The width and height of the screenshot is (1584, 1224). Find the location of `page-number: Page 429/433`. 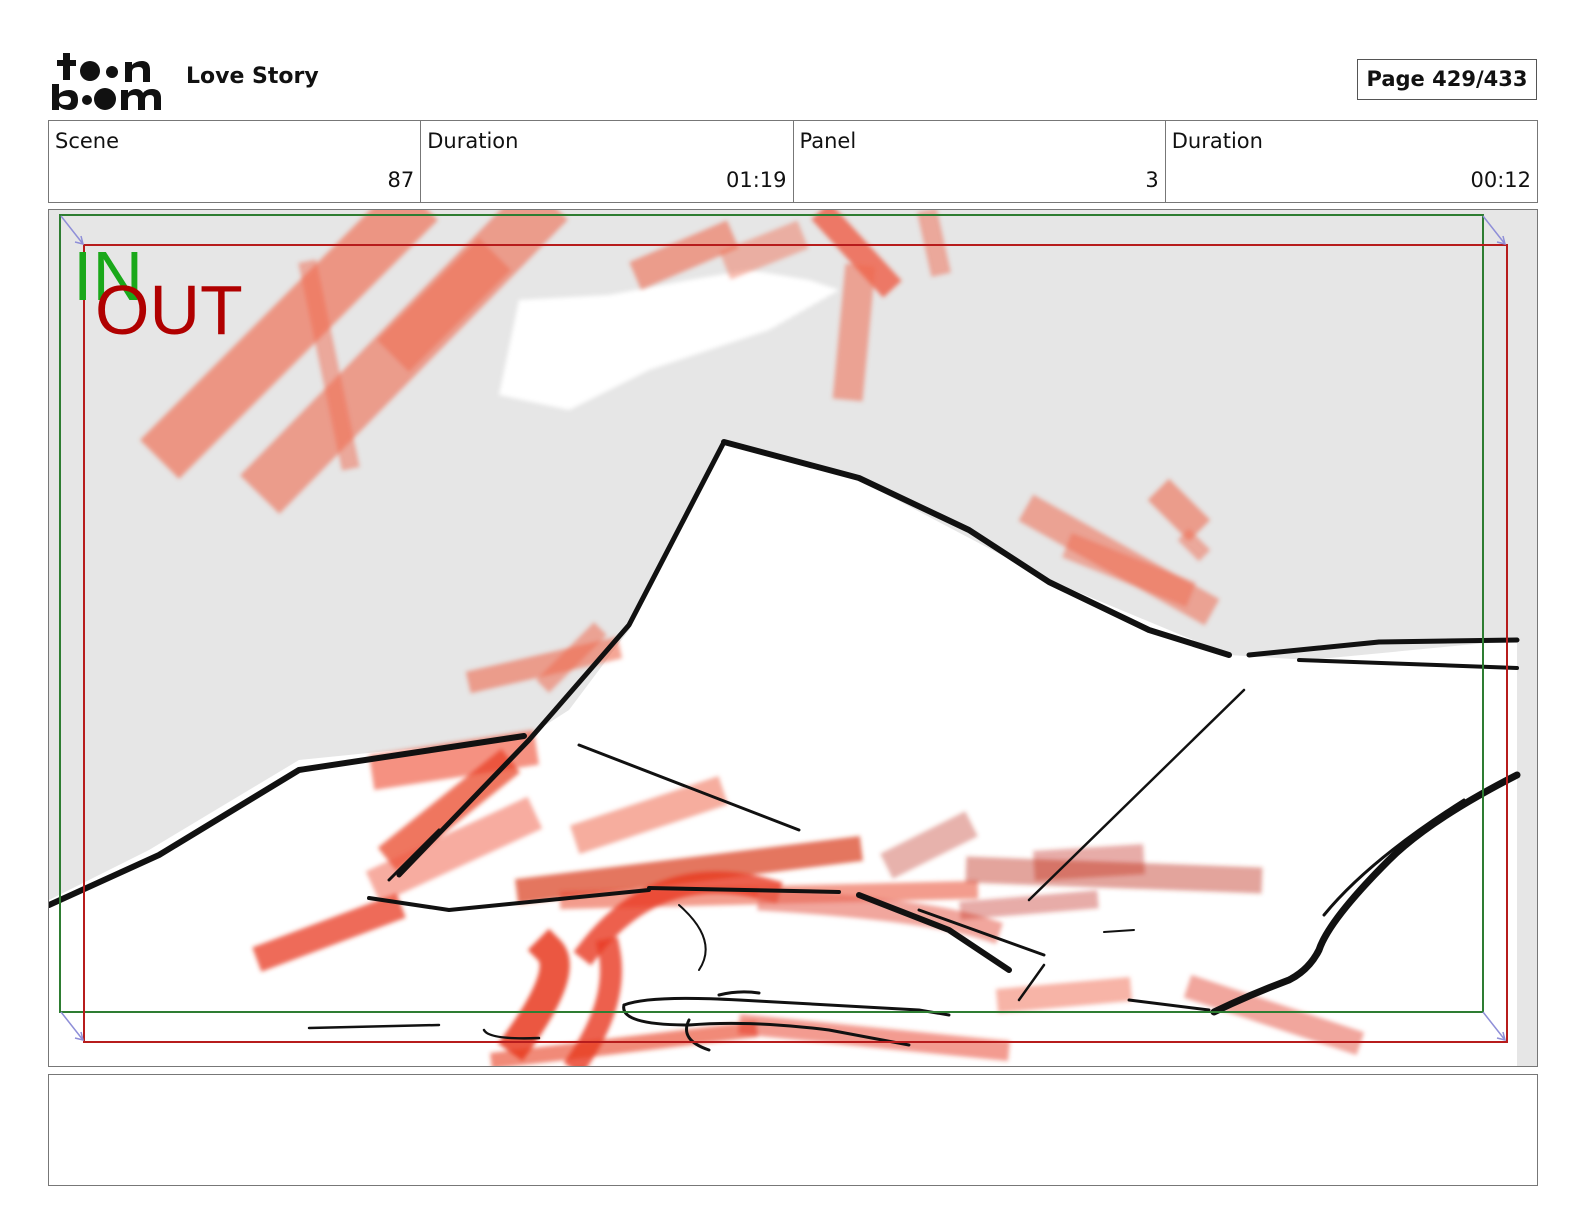

page-number: Page 429/433 is located at coordinates (1447, 79).